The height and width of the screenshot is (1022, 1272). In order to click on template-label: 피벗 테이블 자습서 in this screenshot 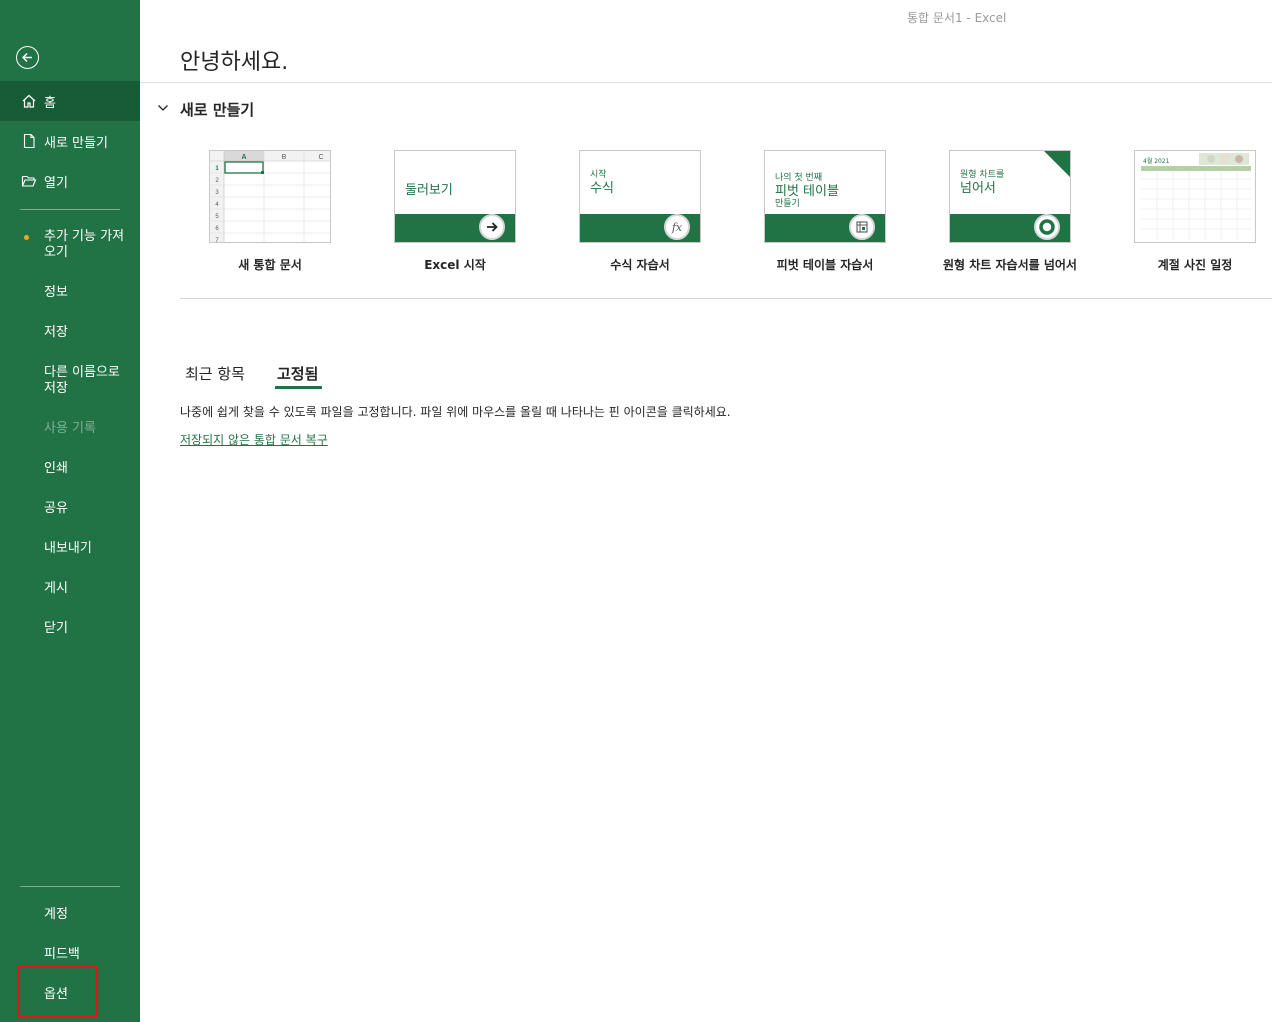, I will do `click(825, 264)`.